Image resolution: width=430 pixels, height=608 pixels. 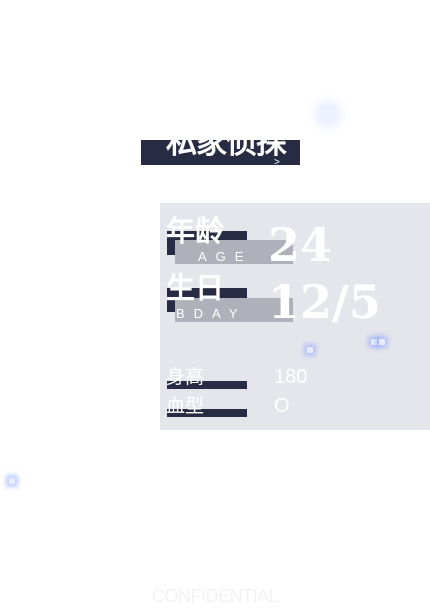 I want to click on birthday-label-en: BDAY, so click(x=211, y=313).